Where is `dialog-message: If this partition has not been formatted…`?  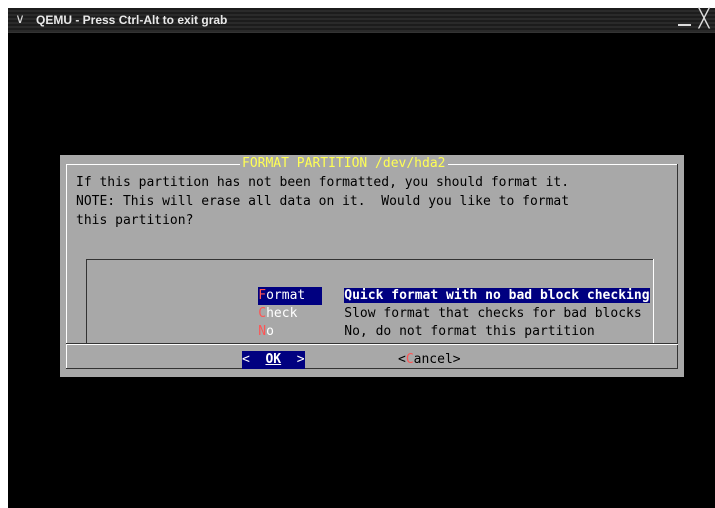
dialog-message: If this partition has not been formatted… is located at coordinates (371, 201).